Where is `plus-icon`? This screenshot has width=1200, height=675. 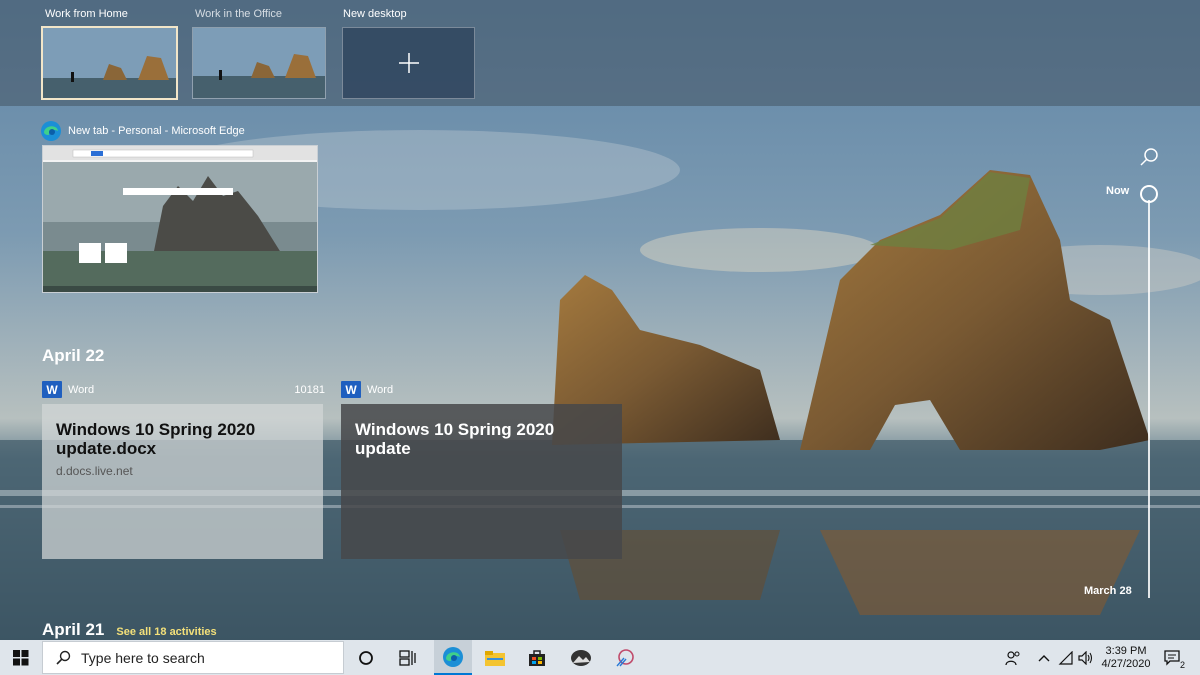
plus-icon is located at coordinates (408, 63).